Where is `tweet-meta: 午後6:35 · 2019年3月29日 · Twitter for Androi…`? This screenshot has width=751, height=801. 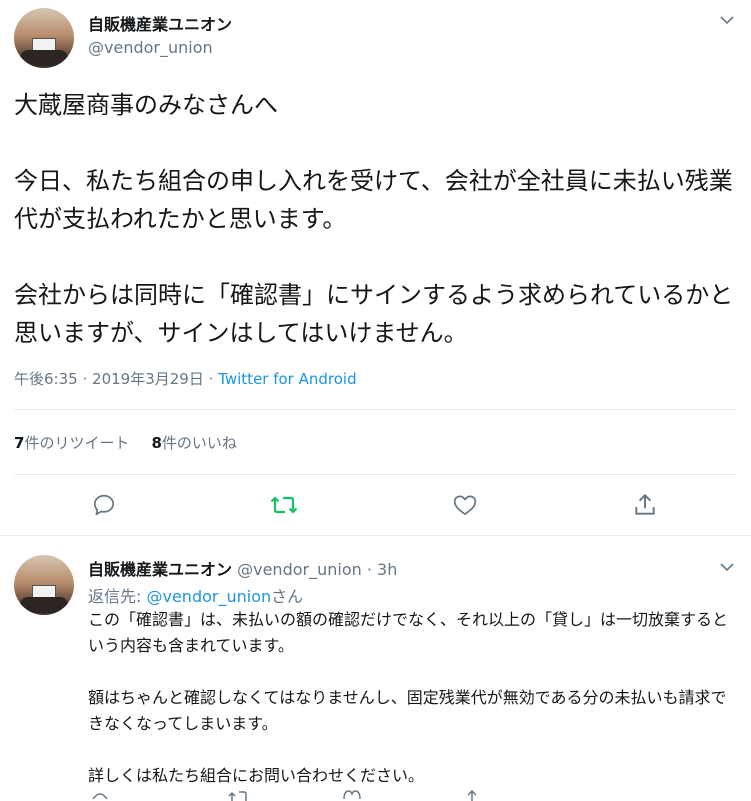 tweet-meta: 午後6:35 · 2019年3月29日 · Twitter for Androi… is located at coordinates (185, 378).